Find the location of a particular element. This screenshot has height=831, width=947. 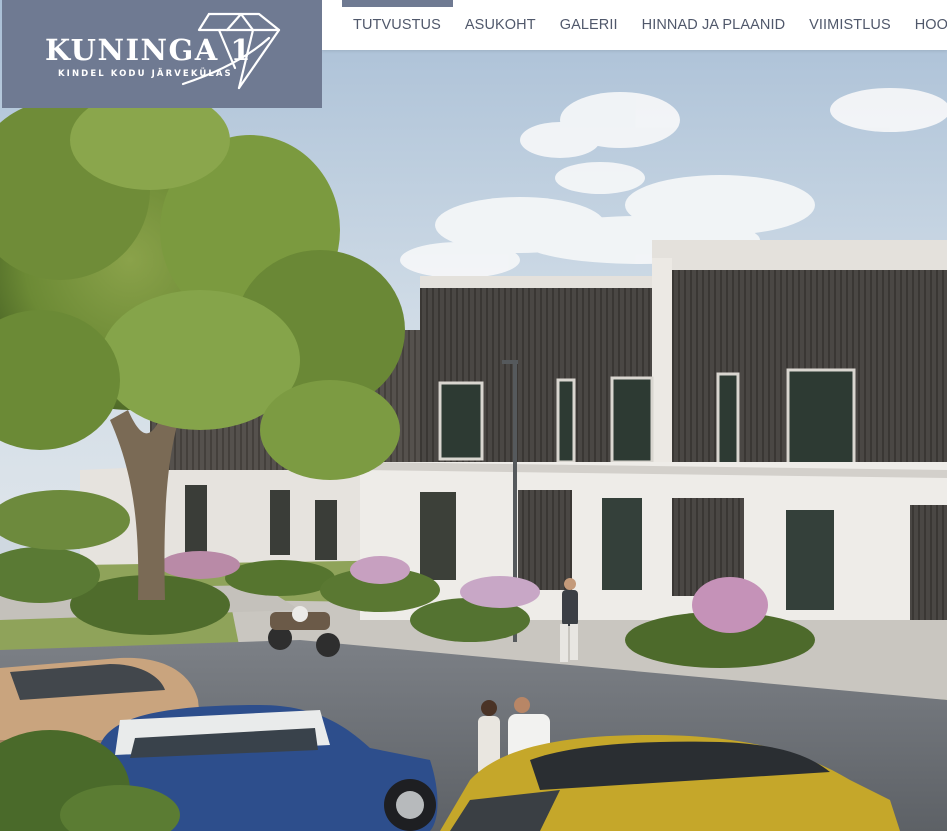

nav-item-hoones: HOONES is located at coordinates (925, 25).